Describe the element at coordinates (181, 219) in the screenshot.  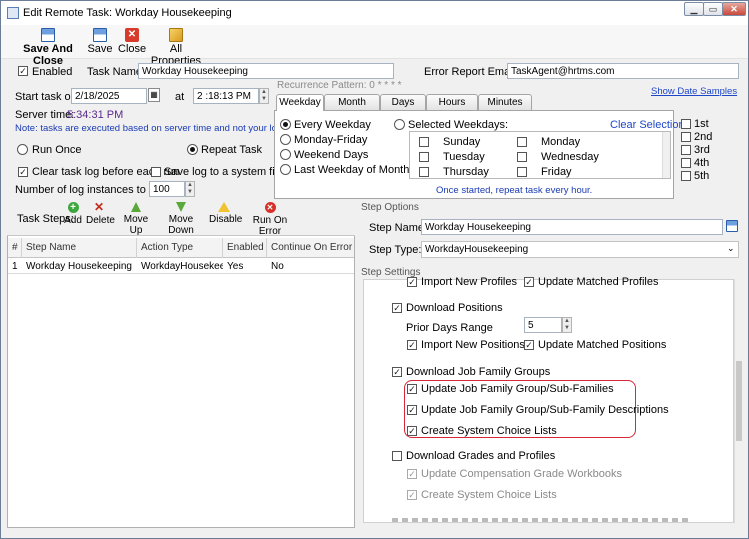
I see `move-down-button: Move Down` at that location.